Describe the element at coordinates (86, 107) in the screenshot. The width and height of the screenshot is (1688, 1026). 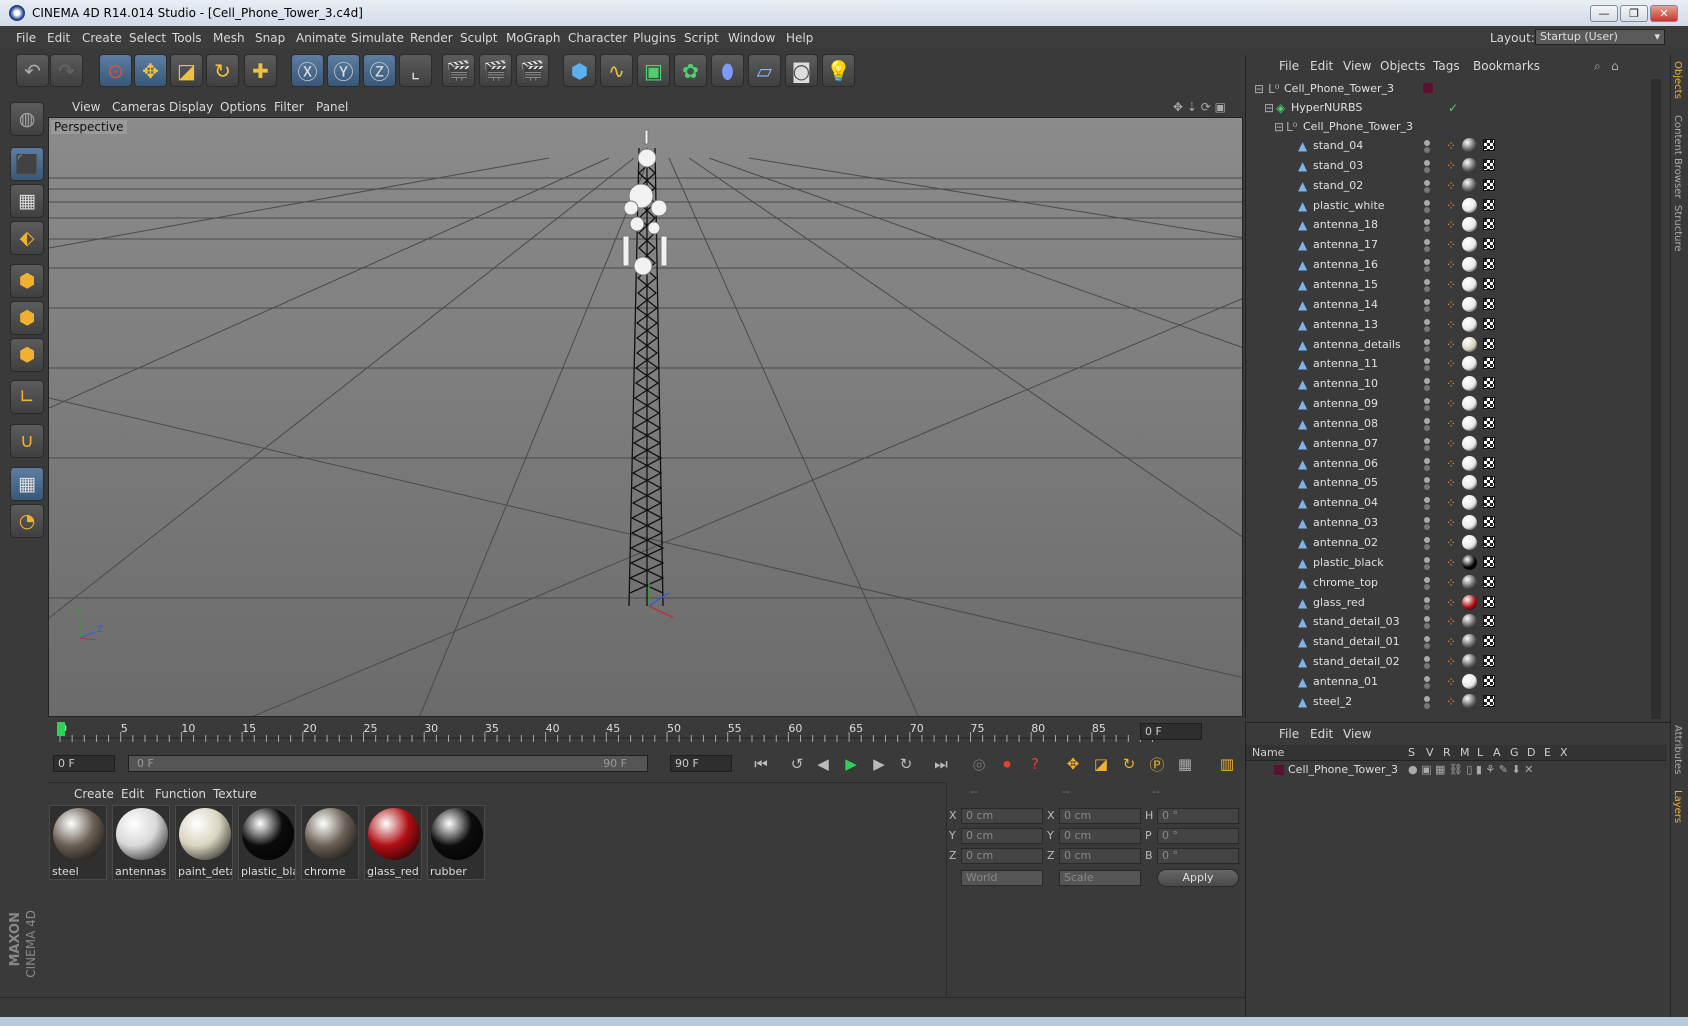
I see `vp-menu-view: View` at that location.